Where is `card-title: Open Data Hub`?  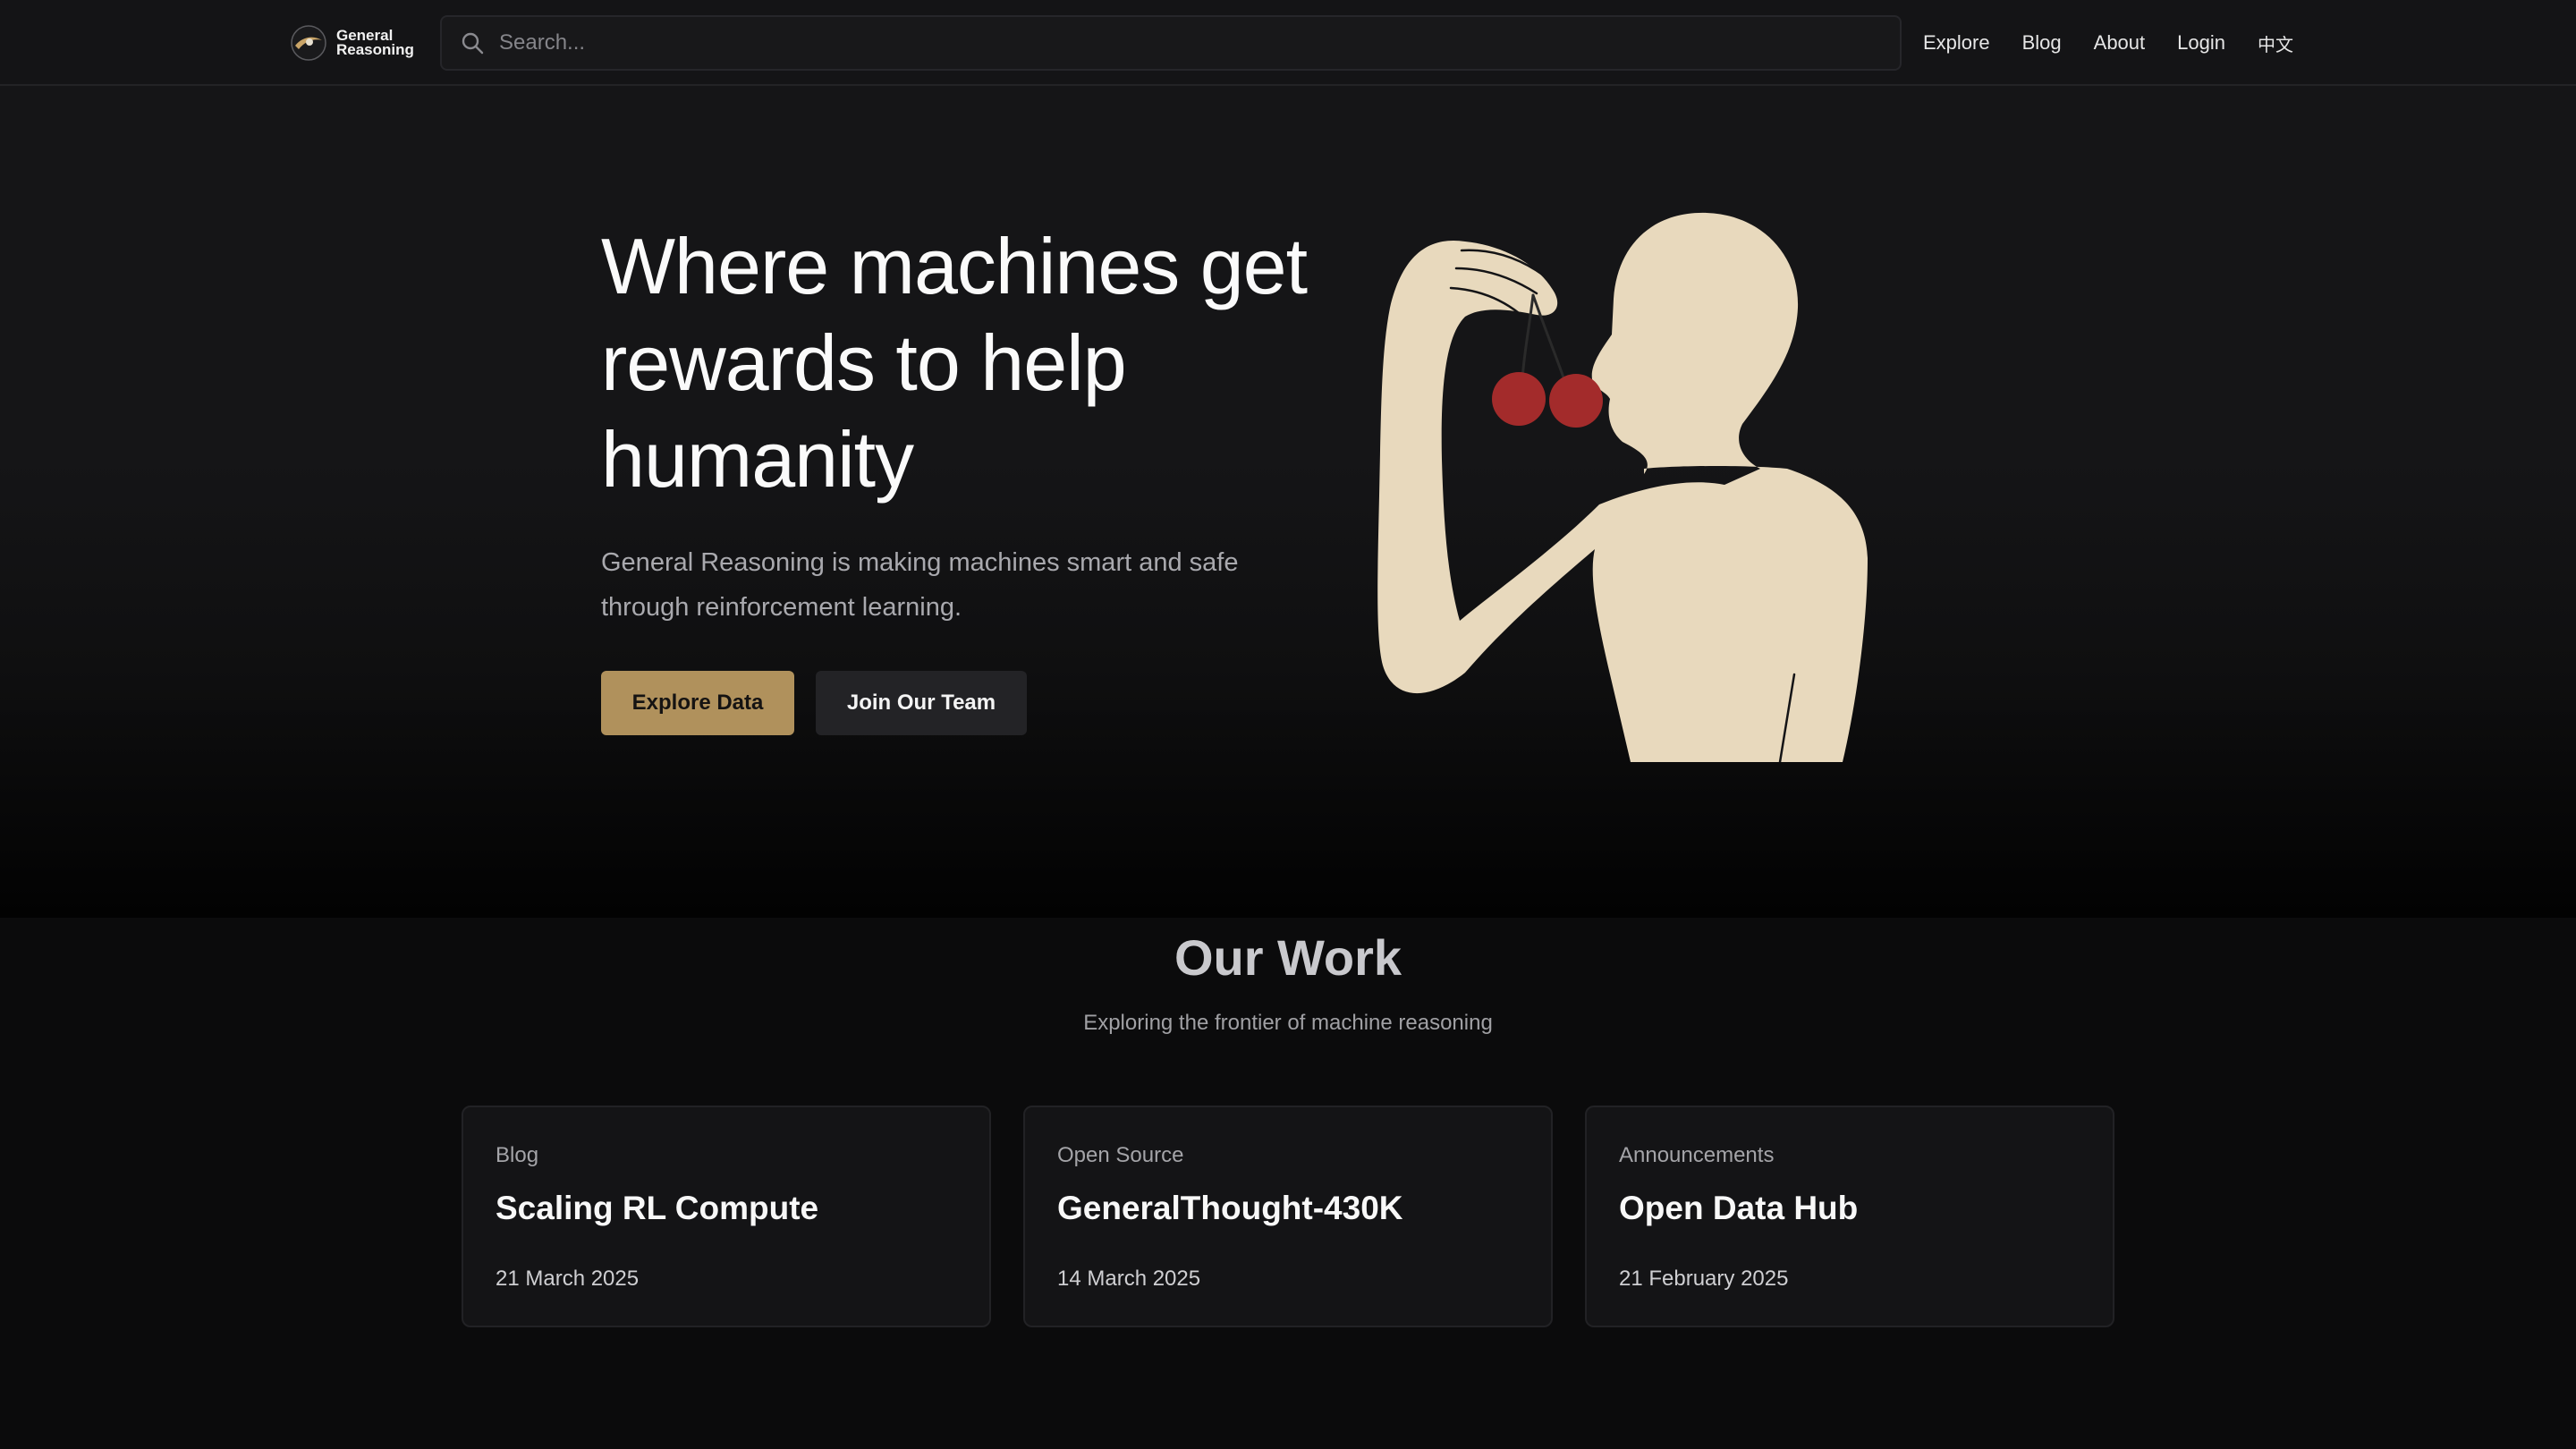 card-title: Open Data Hub is located at coordinates (1739, 1208).